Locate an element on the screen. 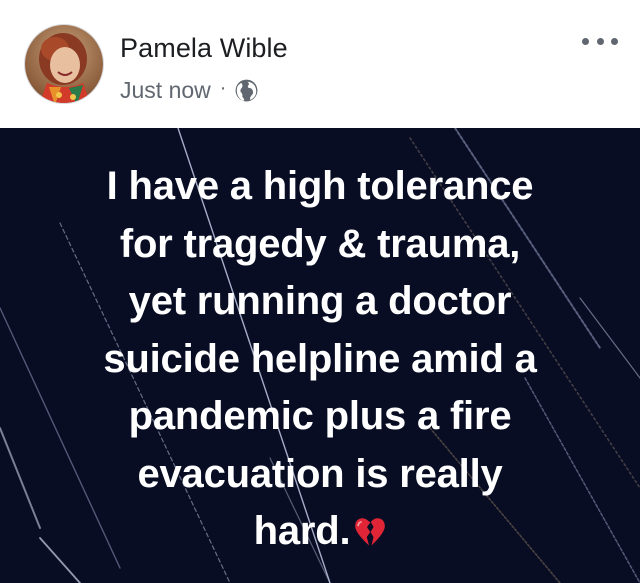 The width and height of the screenshot is (640, 583). author-avatar is located at coordinates (64, 64).